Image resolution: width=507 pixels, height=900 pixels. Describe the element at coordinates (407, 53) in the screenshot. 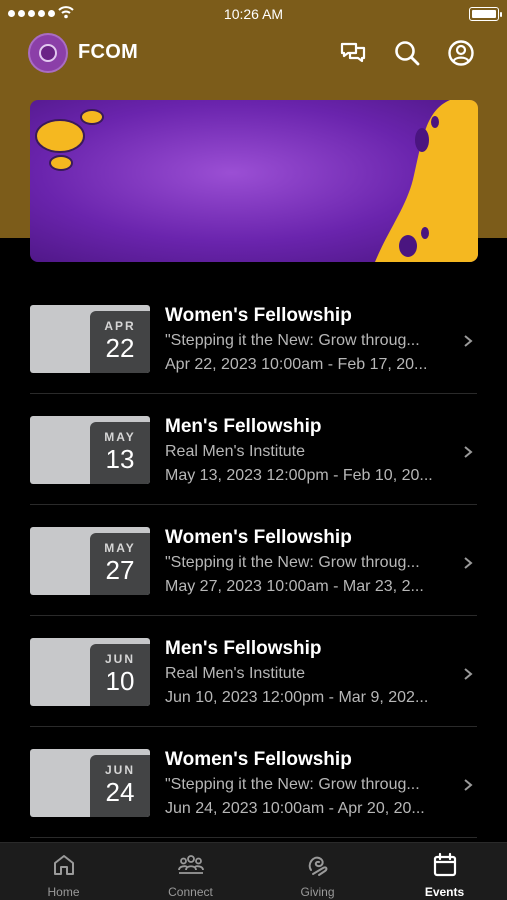

I see `search-icon` at that location.